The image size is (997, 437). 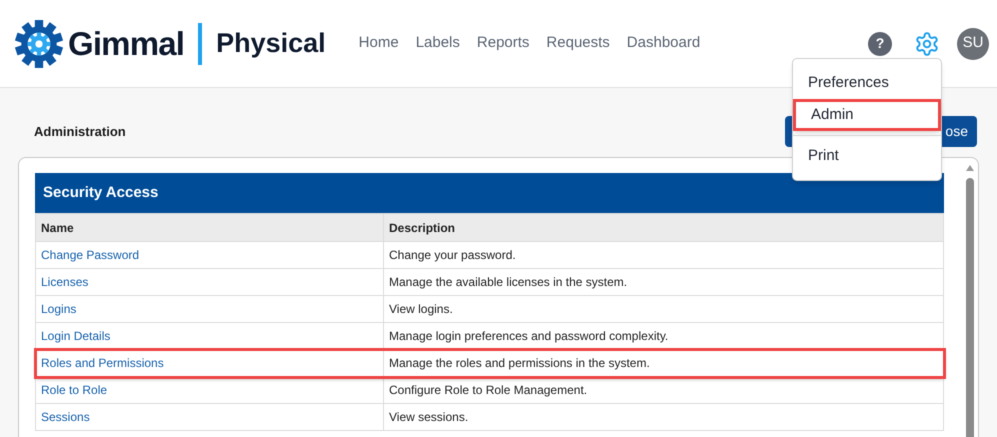 What do you see at coordinates (880, 44) in the screenshot?
I see `help-button: ?` at bounding box center [880, 44].